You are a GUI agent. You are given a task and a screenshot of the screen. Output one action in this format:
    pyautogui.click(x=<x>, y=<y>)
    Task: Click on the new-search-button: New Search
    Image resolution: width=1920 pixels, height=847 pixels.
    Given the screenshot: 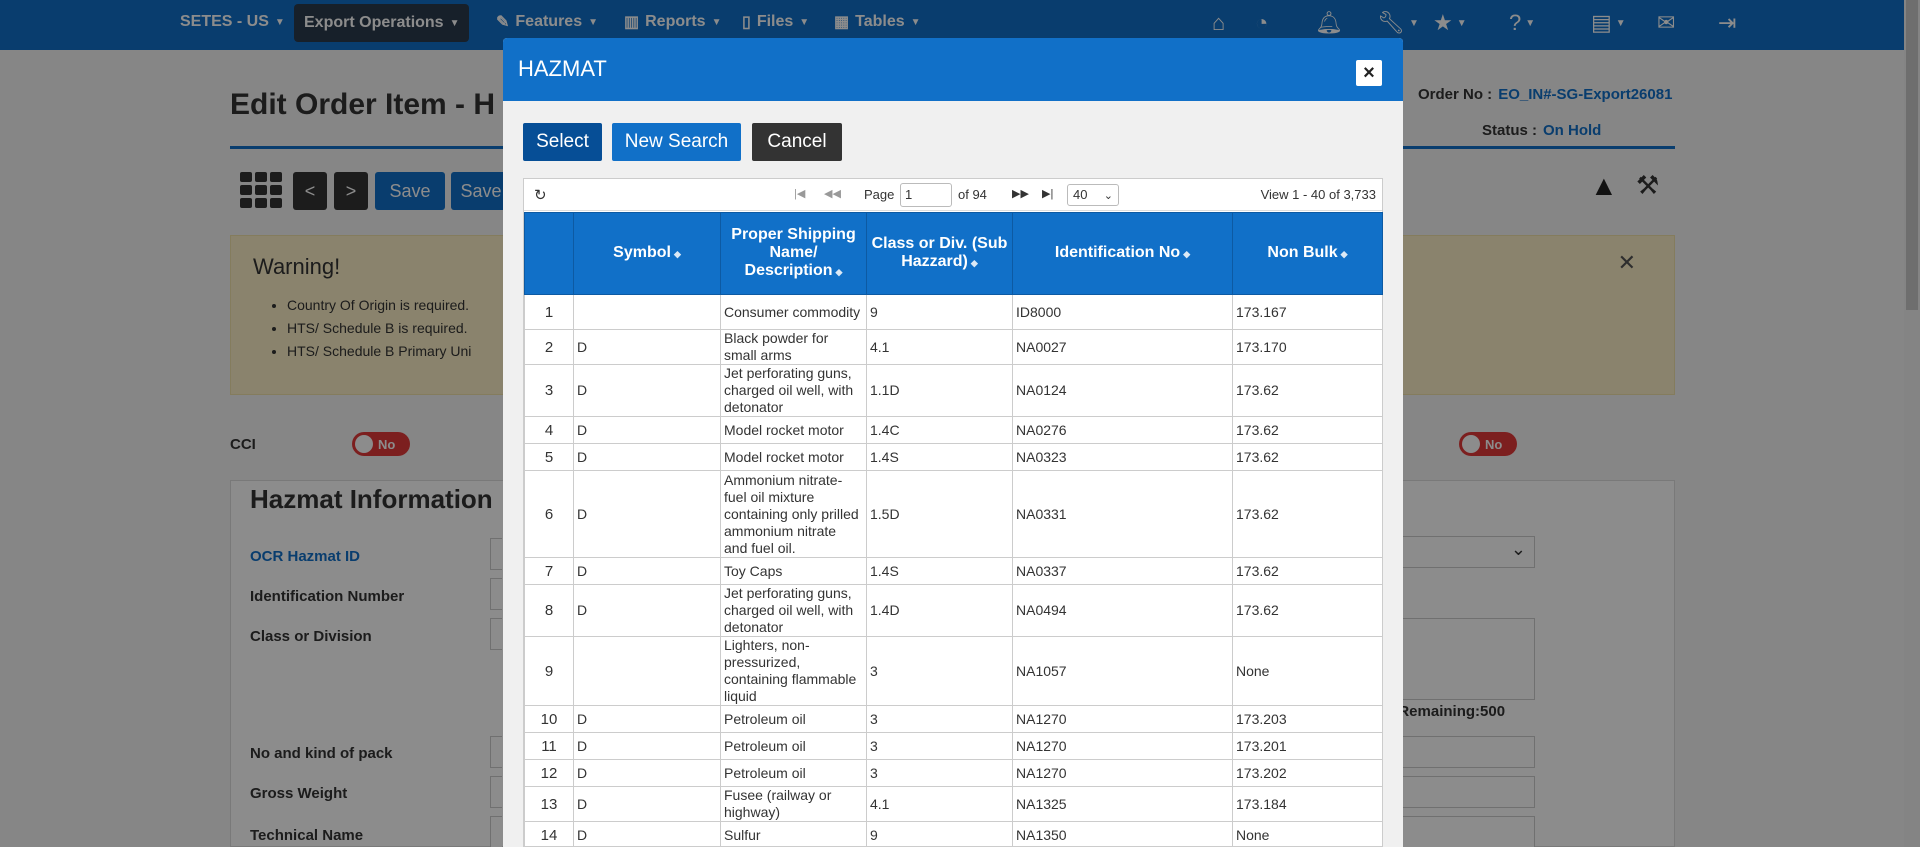 What is the action you would take?
    pyautogui.click(x=676, y=142)
    